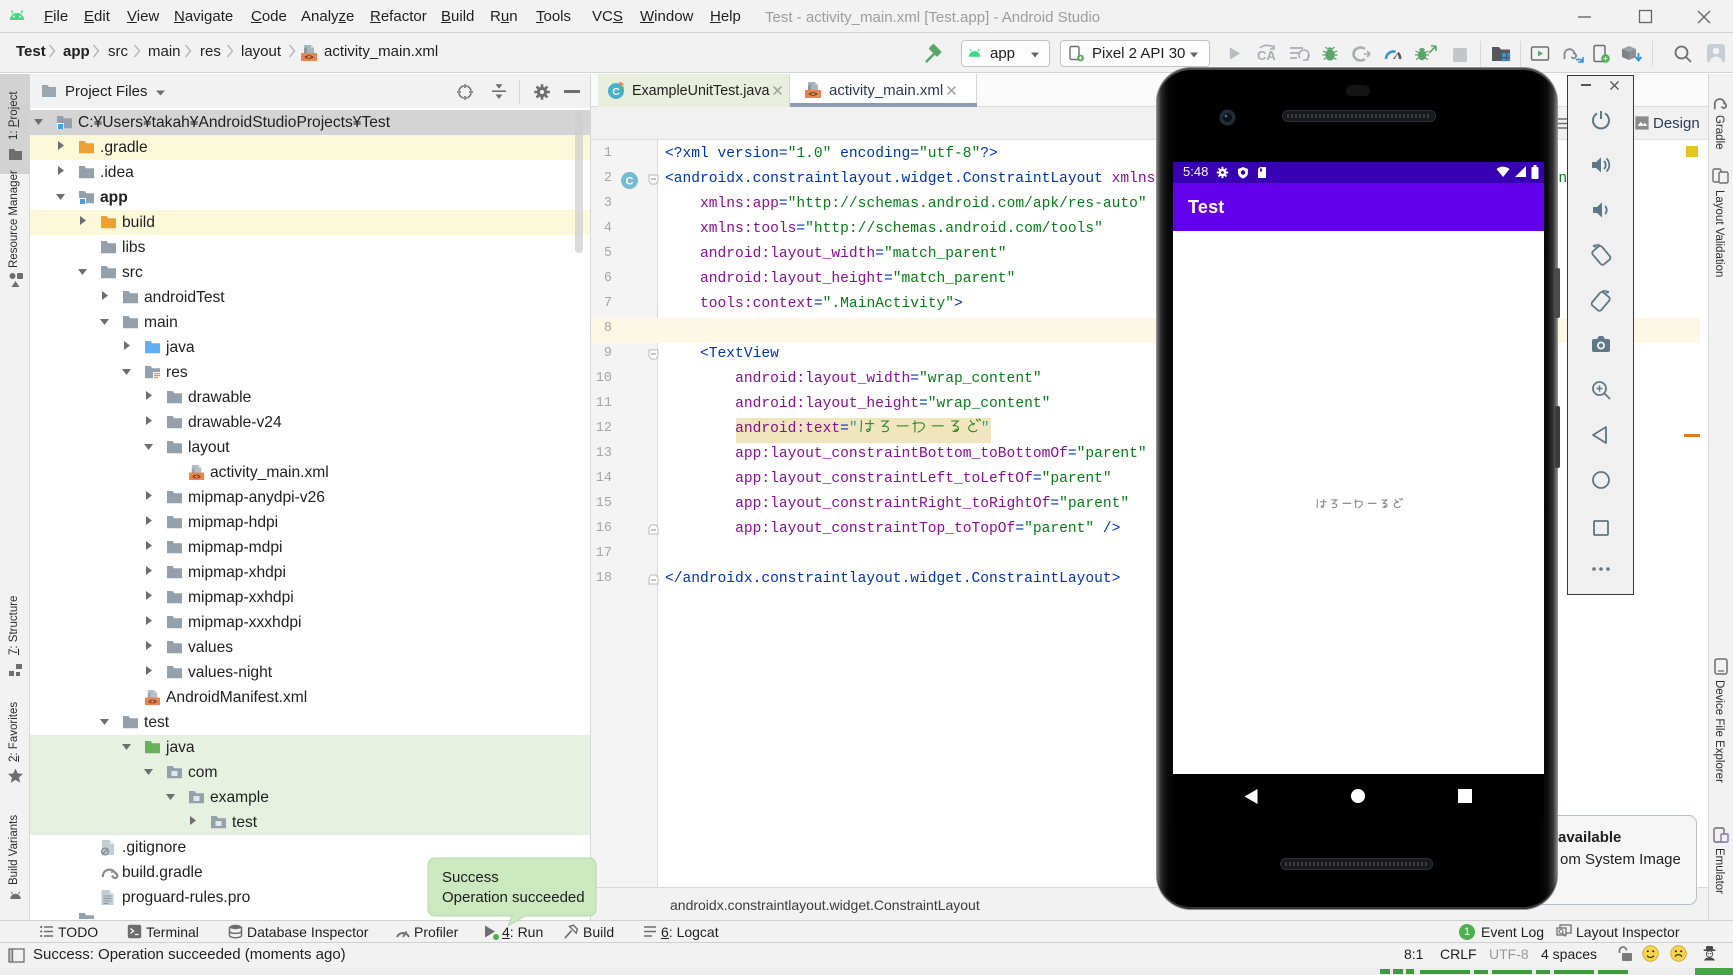 The width and height of the screenshot is (1733, 975). What do you see at coordinates (1266, 55) in the screenshot?
I see `svg-text: CA` at bounding box center [1266, 55].